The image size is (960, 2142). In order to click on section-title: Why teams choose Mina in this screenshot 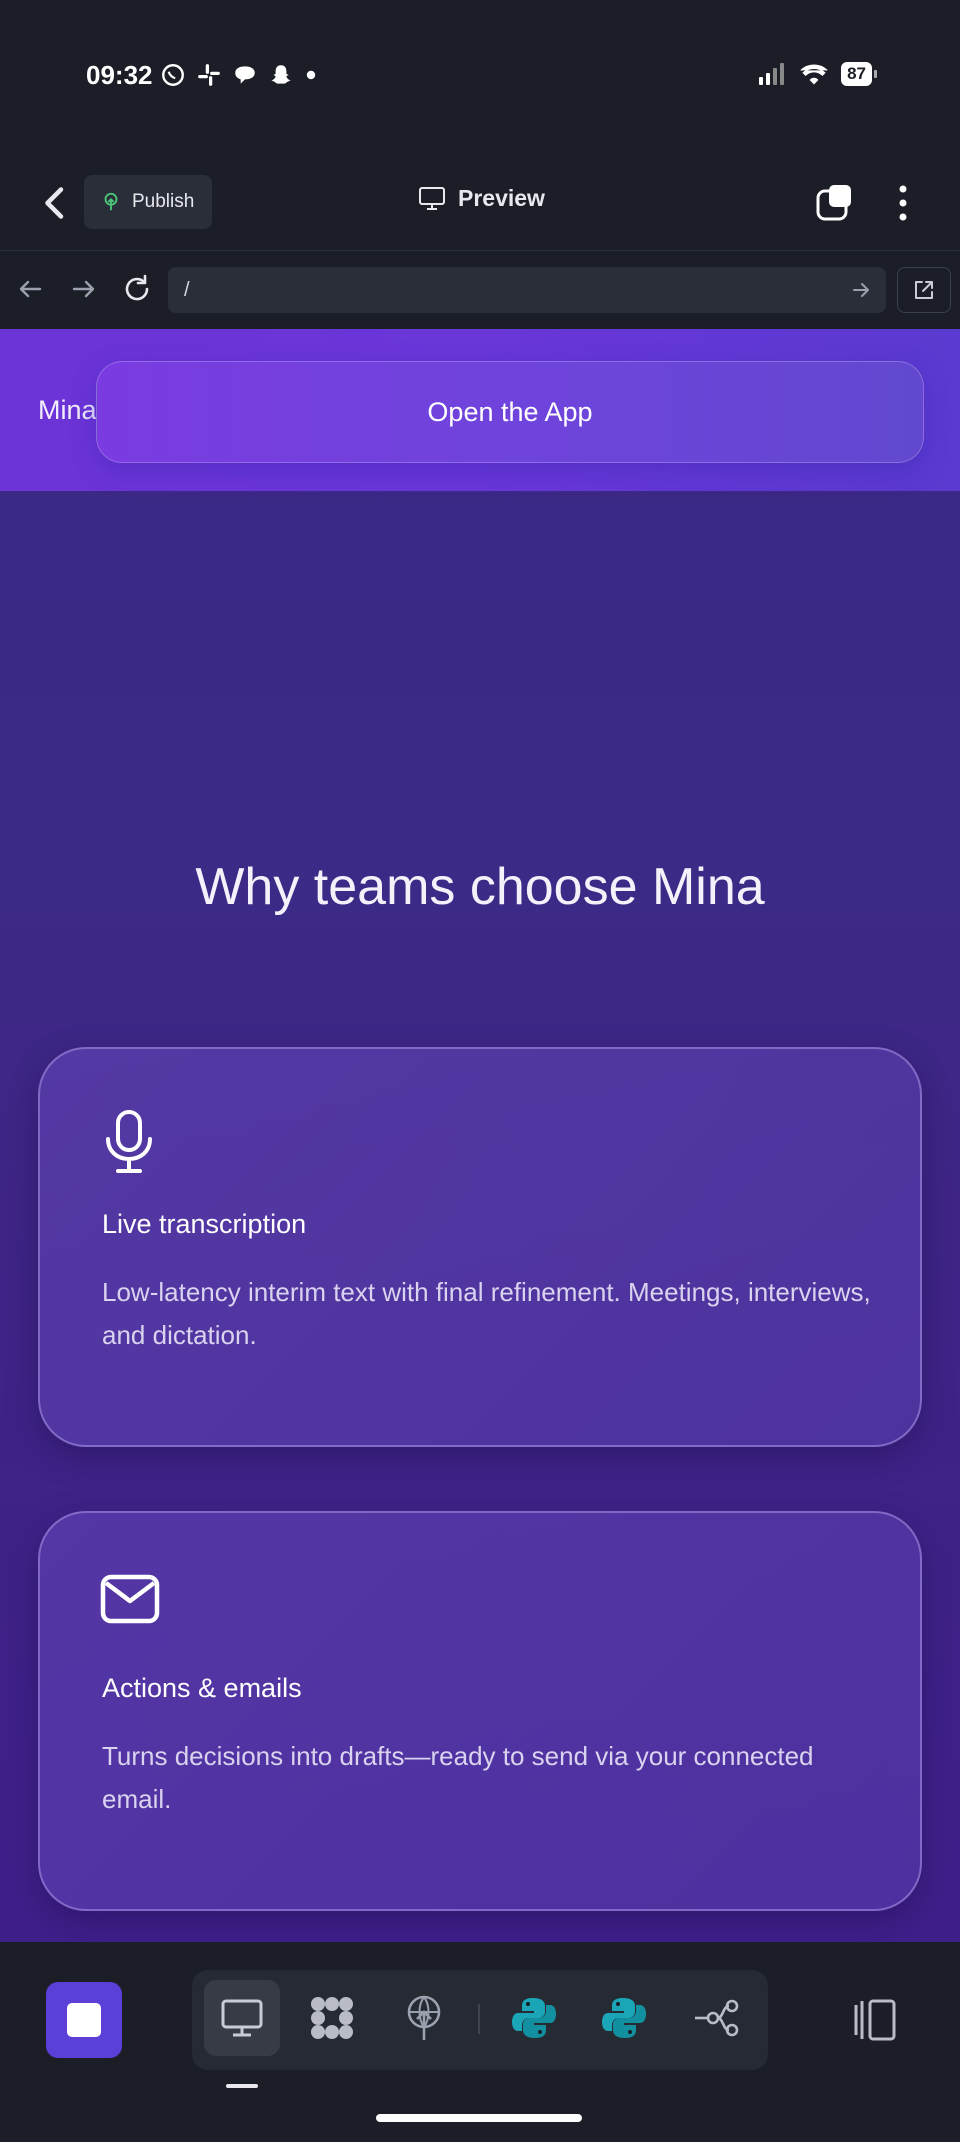, I will do `click(480, 887)`.